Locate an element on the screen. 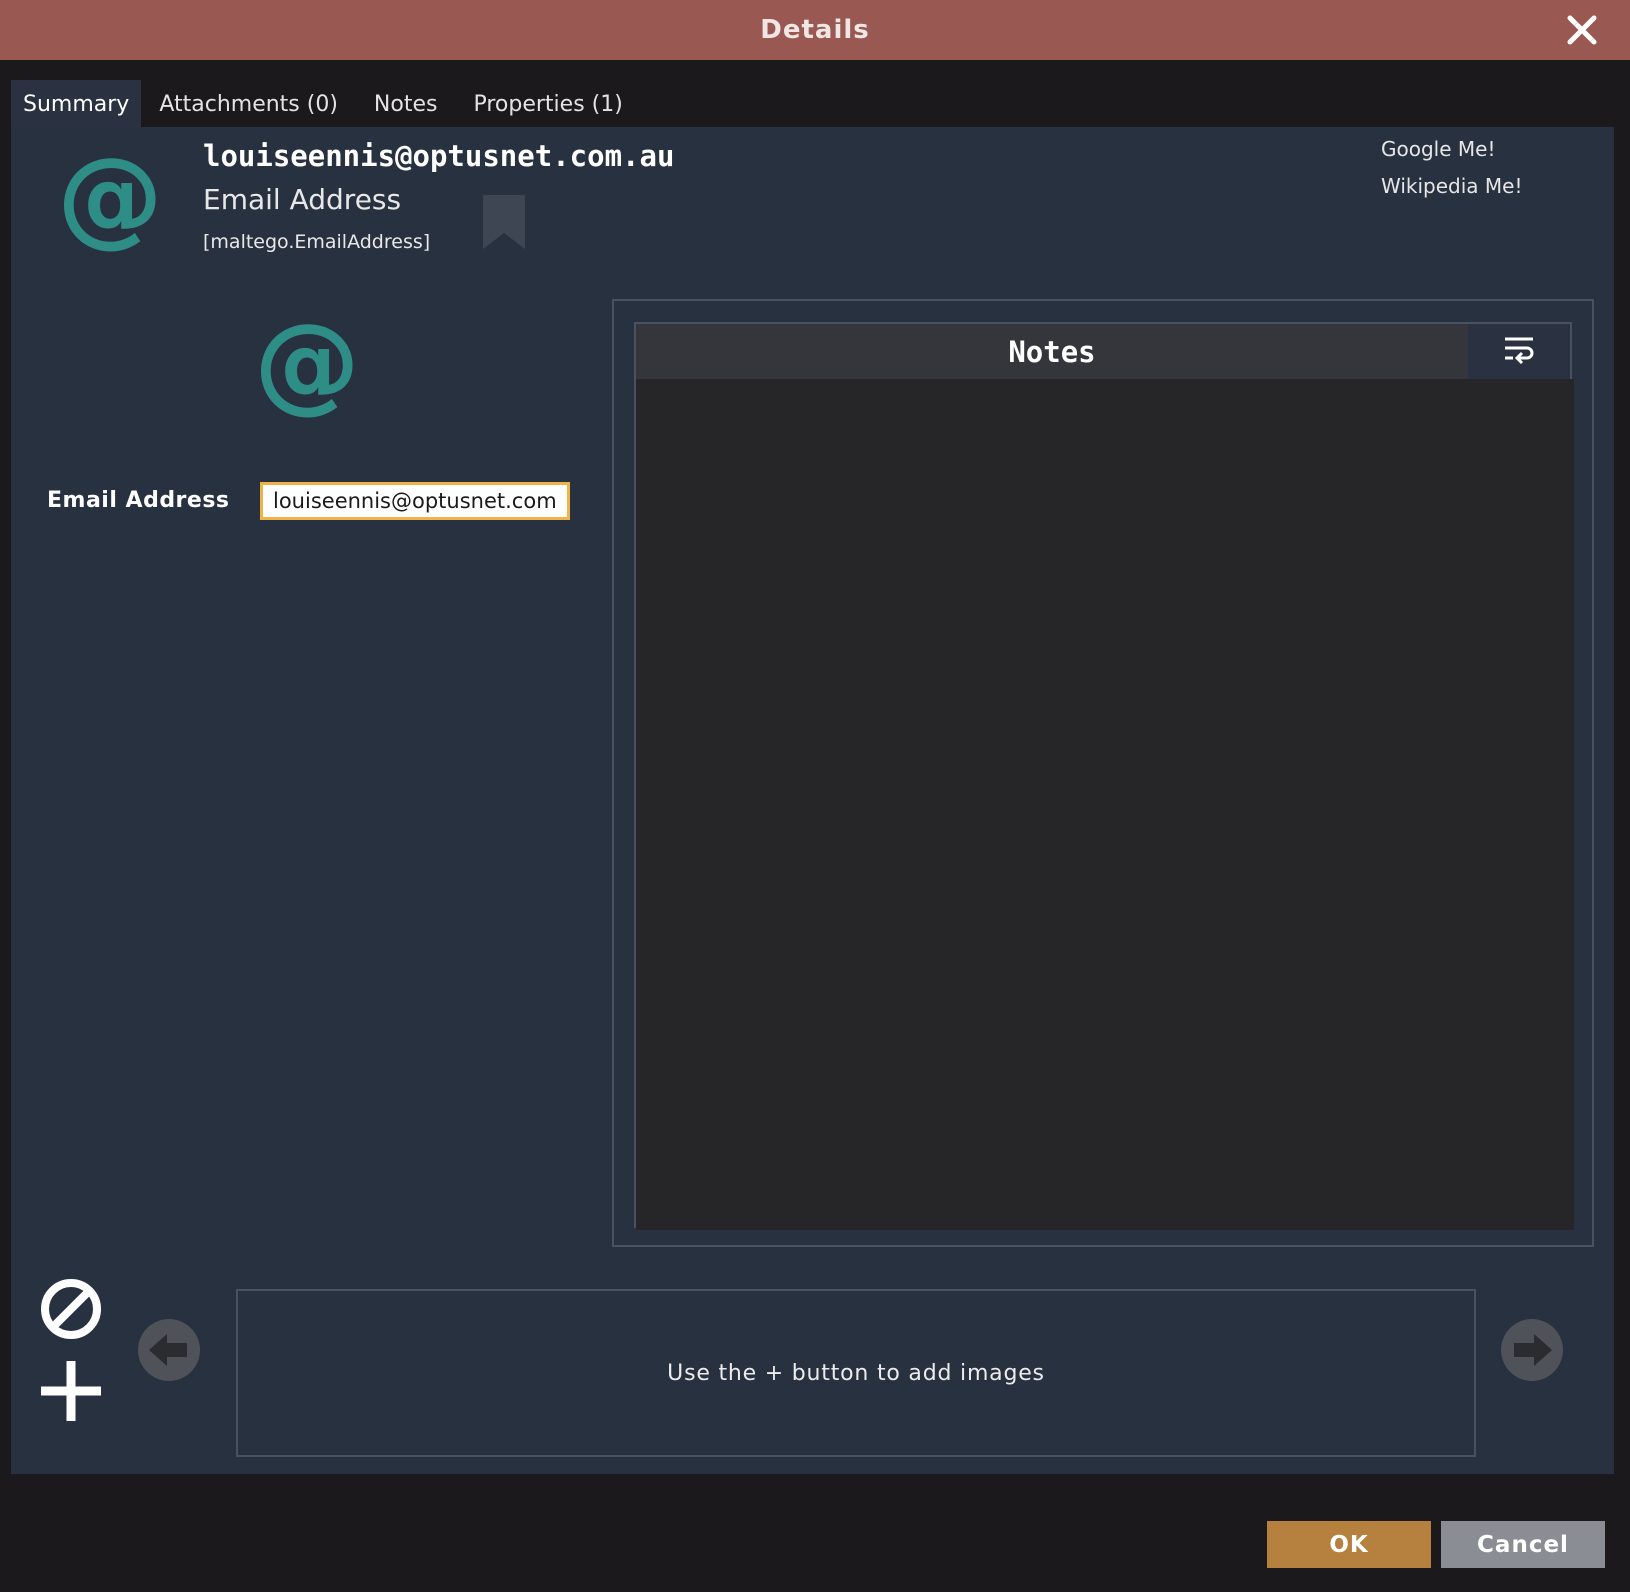 The width and height of the screenshot is (1630, 1592). window-title: Details is located at coordinates (815, 30).